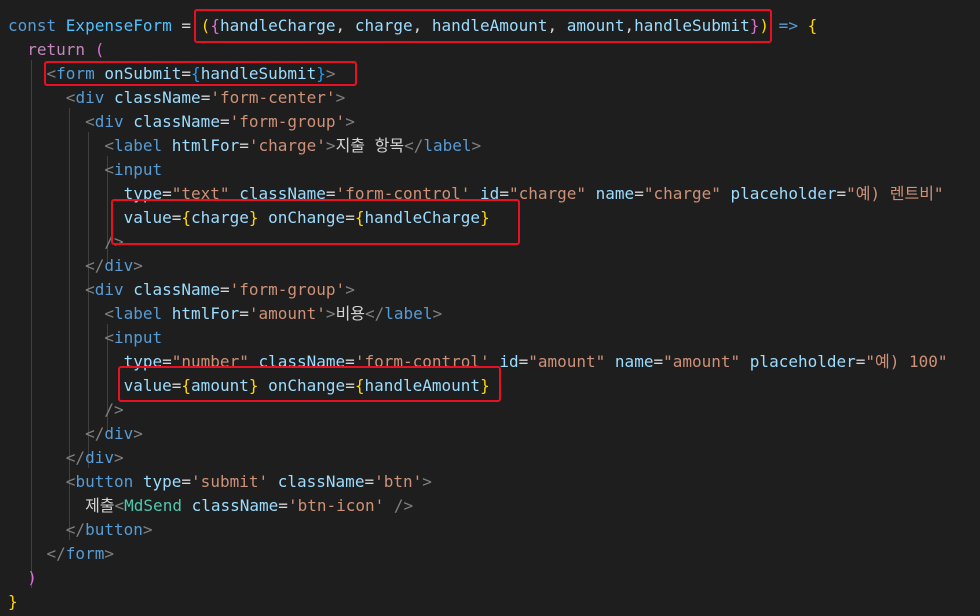 The height and width of the screenshot is (616, 980). Describe the element at coordinates (682, 193) in the screenshot. I see `code-token: "charge"` at that location.